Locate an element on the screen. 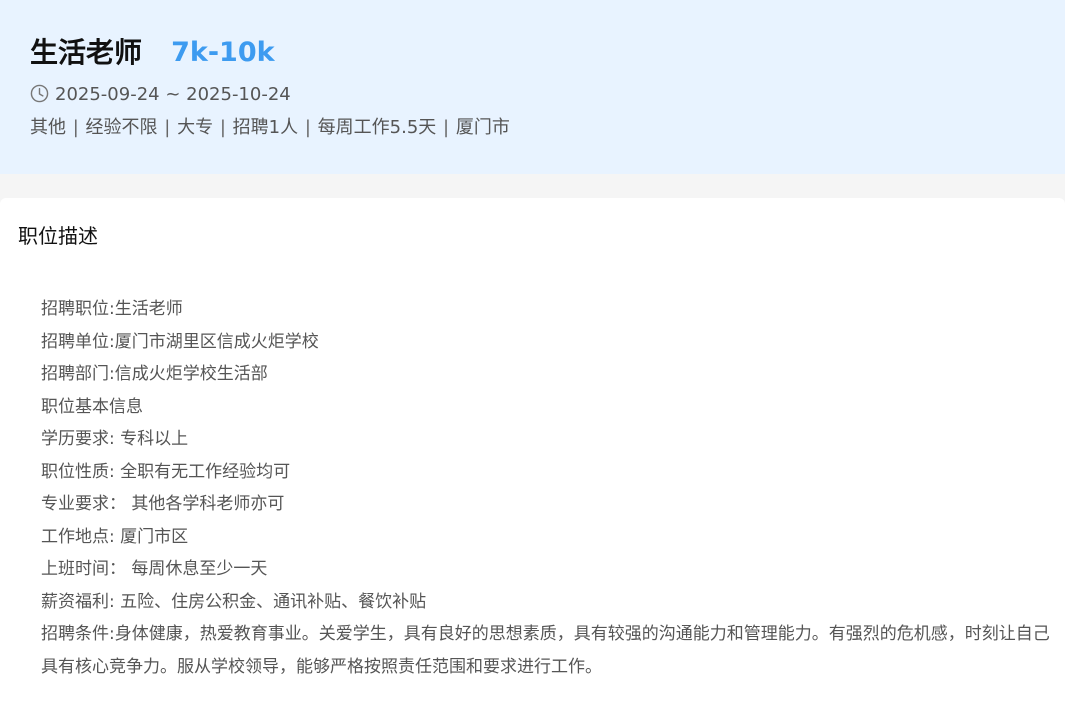  description-line: 薪资福利: 五险、住房公积金、通讯补贴、餐饮补贴 is located at coordinates (234, 601).